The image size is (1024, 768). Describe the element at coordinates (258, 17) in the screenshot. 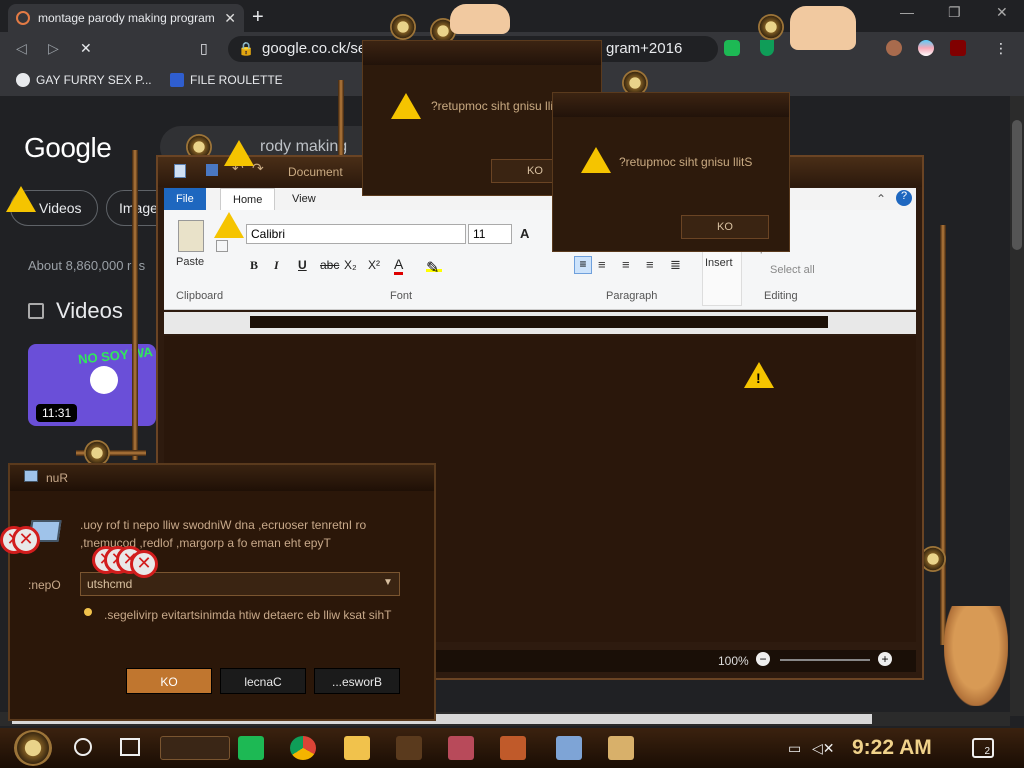

I see `new-tab-button: +` at that location.